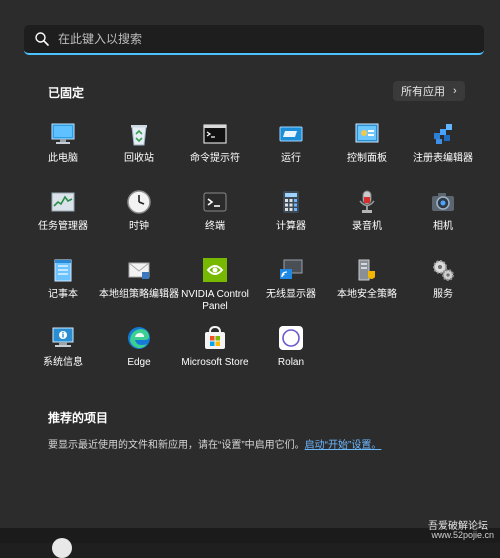 The height and width of the screenshot is (558, 500). What do you see at coordinates (66, 93) in the screenshot?
I see `pinned-section-title: 已固定` at bounding box center [66, 93].